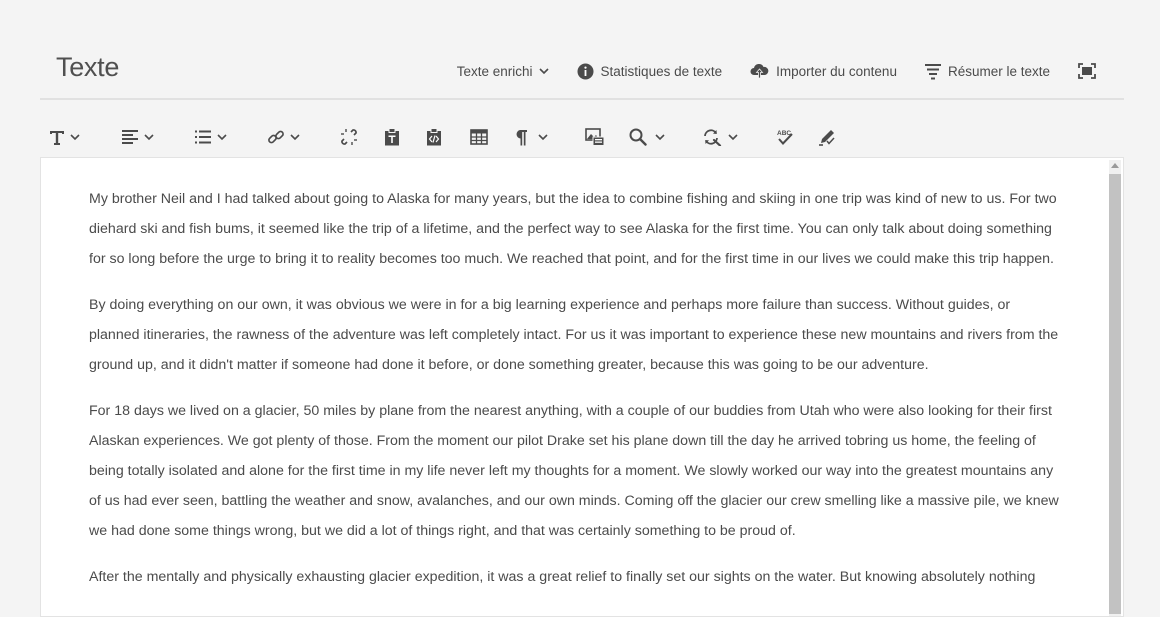 The height and width of the screenshot is (617, 1160). What do you see at coordinates (494, 71) in the screenshot?
I see `rich-text-mode-label: Texte enrichi` at bounding box center [494, 71].